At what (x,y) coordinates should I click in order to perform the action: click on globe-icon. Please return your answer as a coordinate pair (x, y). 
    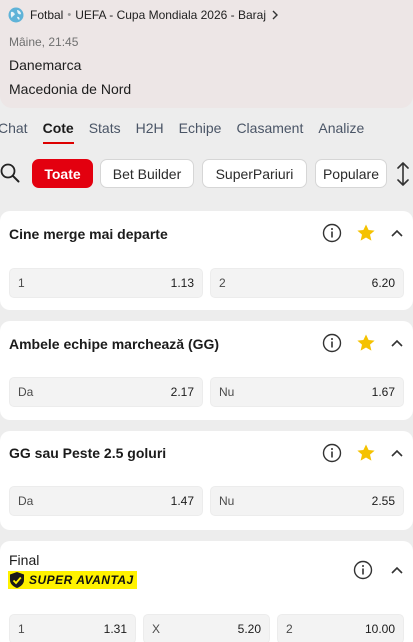
    Looking at the image, I should click on (16, 15).